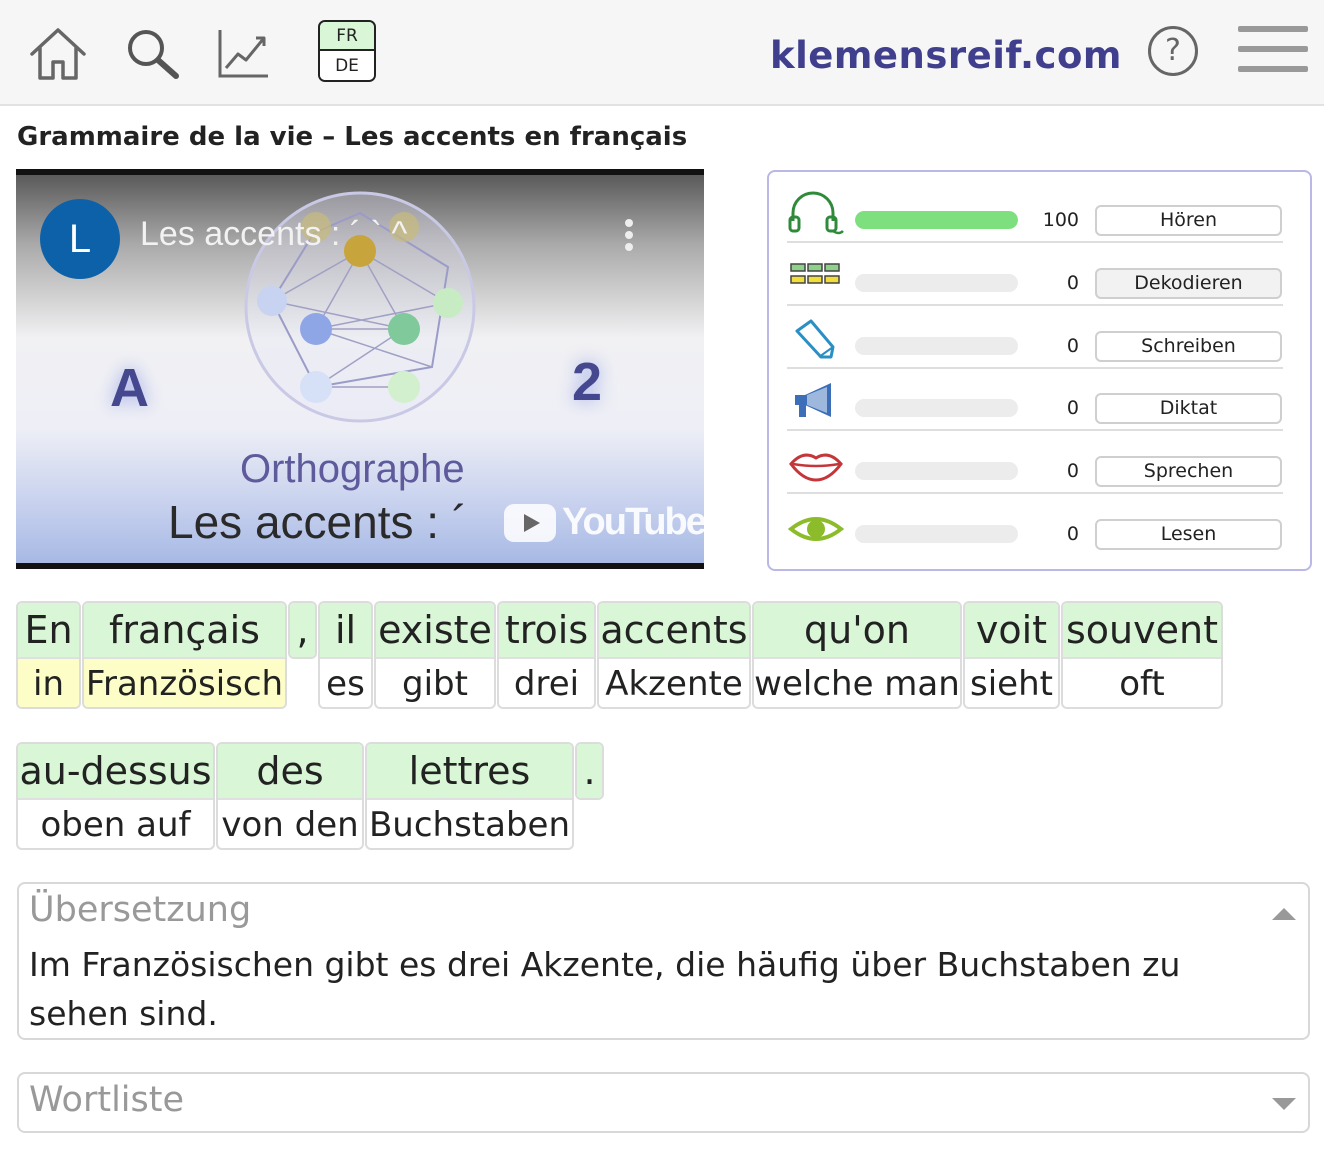 This screenshot has width=1324, height=1172. Describe the element at coordinates (1035, 526) in the screenshot. I see `skill-row-lesen: 0 Lesen` at that location.